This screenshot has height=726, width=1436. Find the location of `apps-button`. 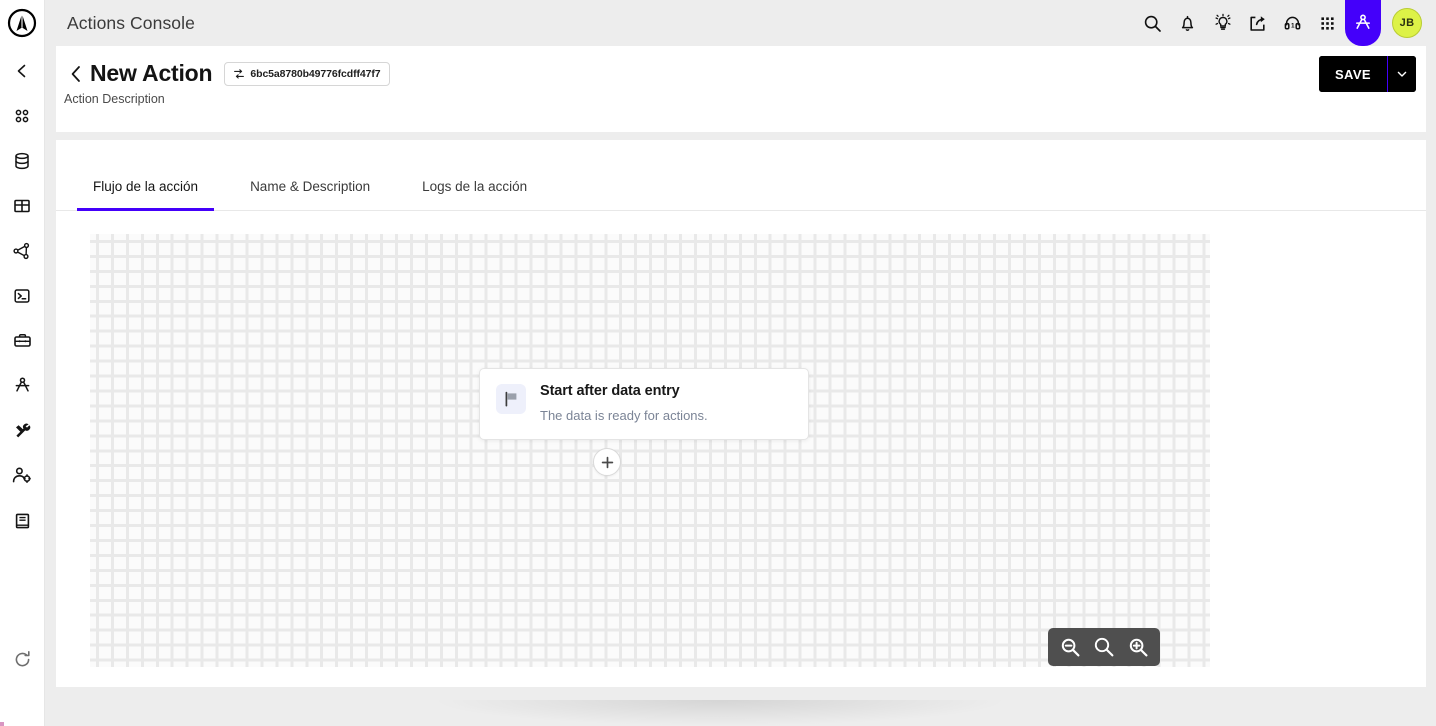

apps-button is located at coordinates (1327, 23).